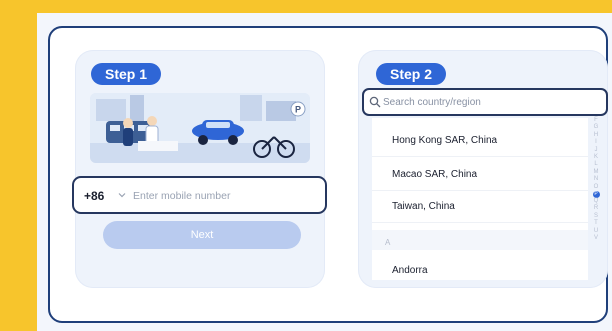 This screenshot has width=612, height=331. Describe the element at coordinates (596, 150) in the screenshot. I see `index-letter: J` at that location.